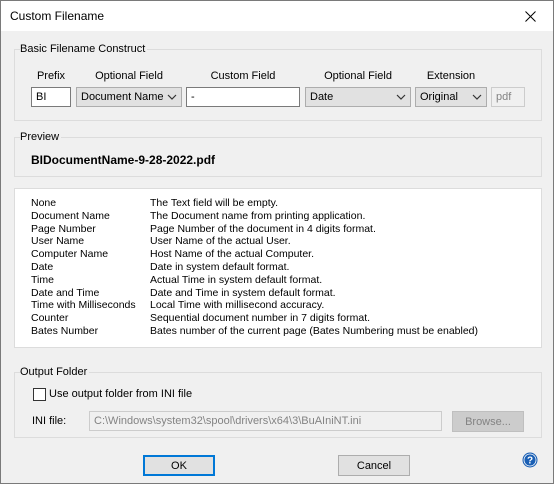 The image size is (554, 484). What do you see at coordinates (508, 97) in the screenshot?
I see `extension-text-input: pdf` at bounding box center [508, 97].